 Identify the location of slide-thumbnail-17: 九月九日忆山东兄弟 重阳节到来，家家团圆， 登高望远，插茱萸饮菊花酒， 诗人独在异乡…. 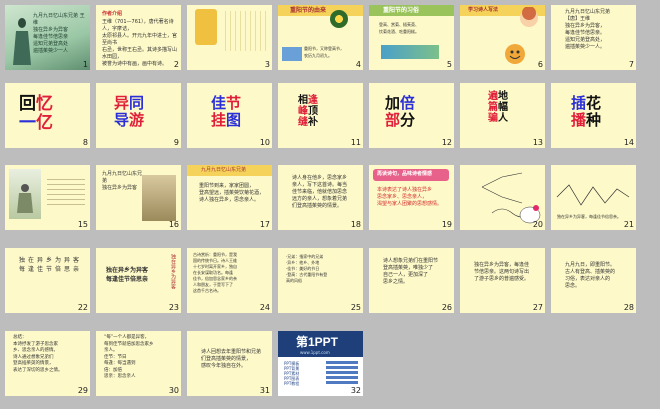
(229, 197).